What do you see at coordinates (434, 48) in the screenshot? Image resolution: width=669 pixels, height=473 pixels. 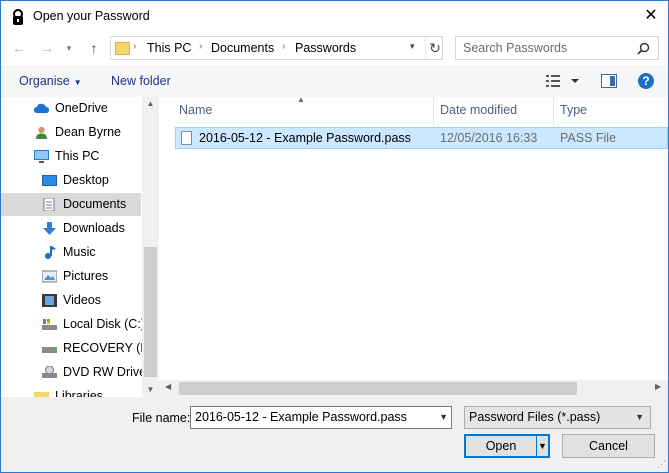 I see `refresh-button: ↻` at bounding box center [434, 48].